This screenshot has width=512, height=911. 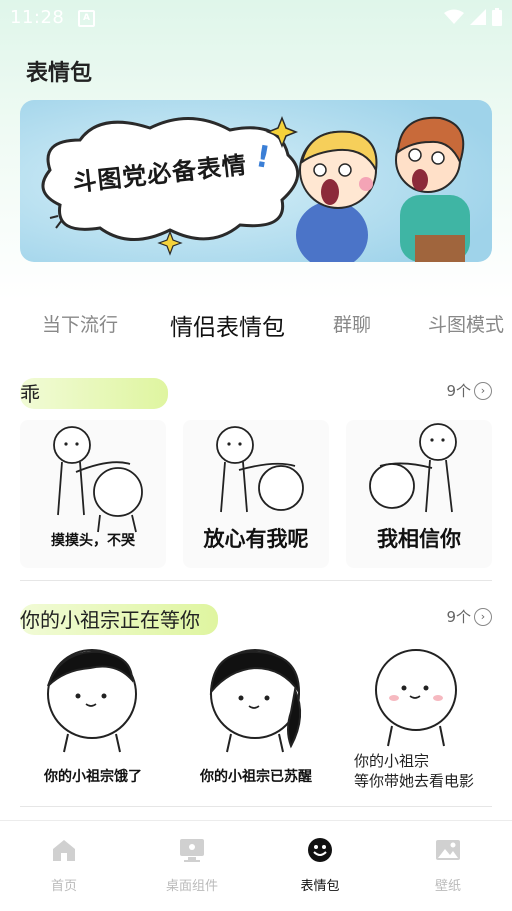 I want to click on smiley-icon, so click(x=320, y=850).